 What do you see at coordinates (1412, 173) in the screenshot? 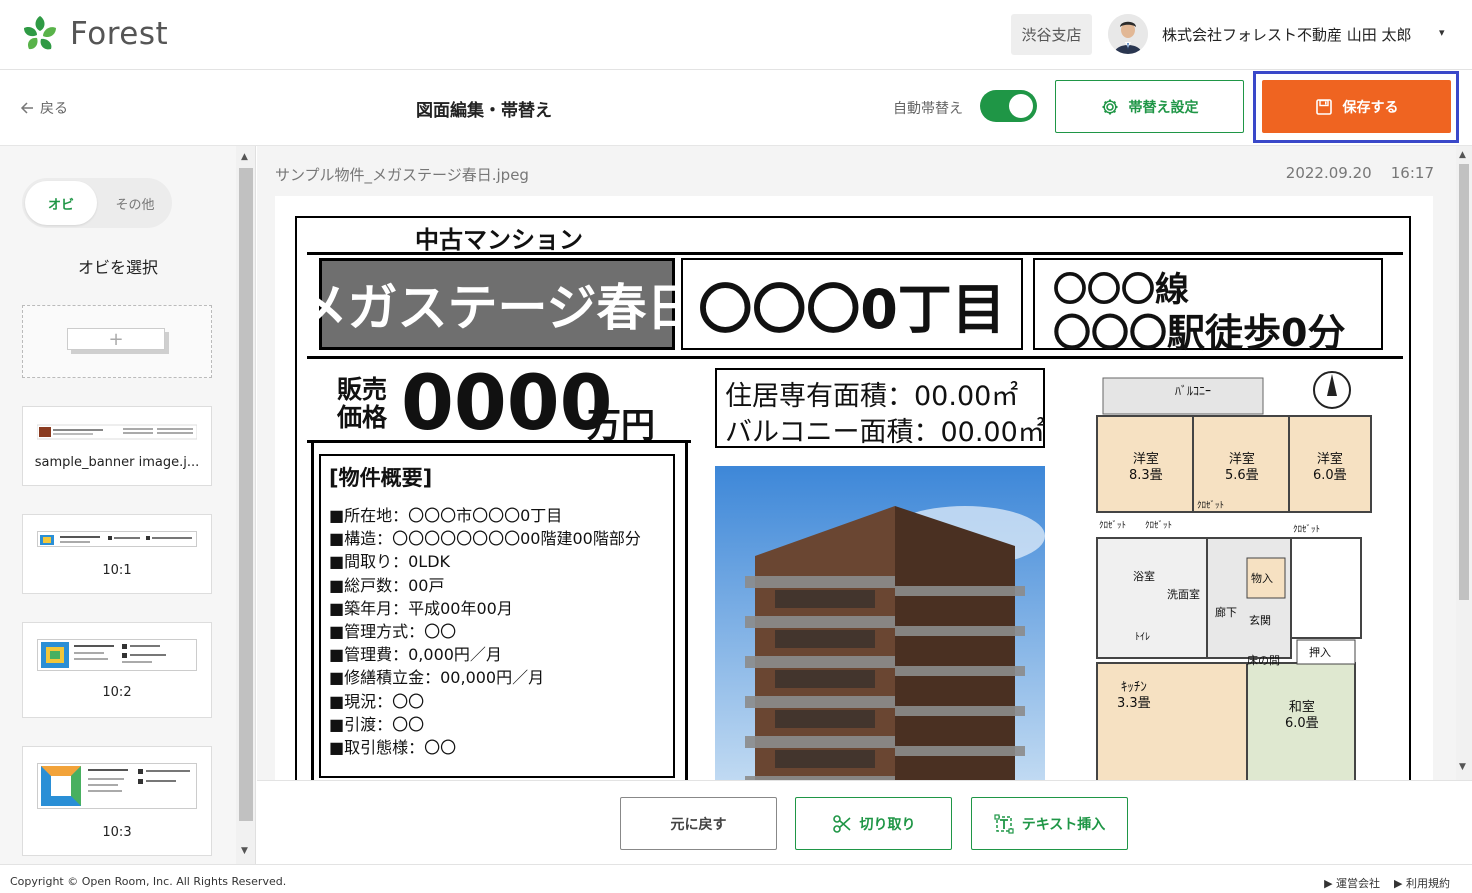
I see `file-time: 16:17` at bounding box center [1412, 173].